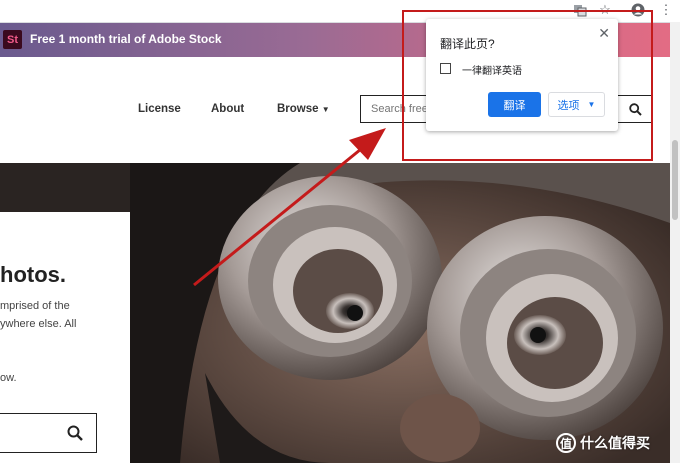  I want to click on close-icon: ✕, so click(604, 33).